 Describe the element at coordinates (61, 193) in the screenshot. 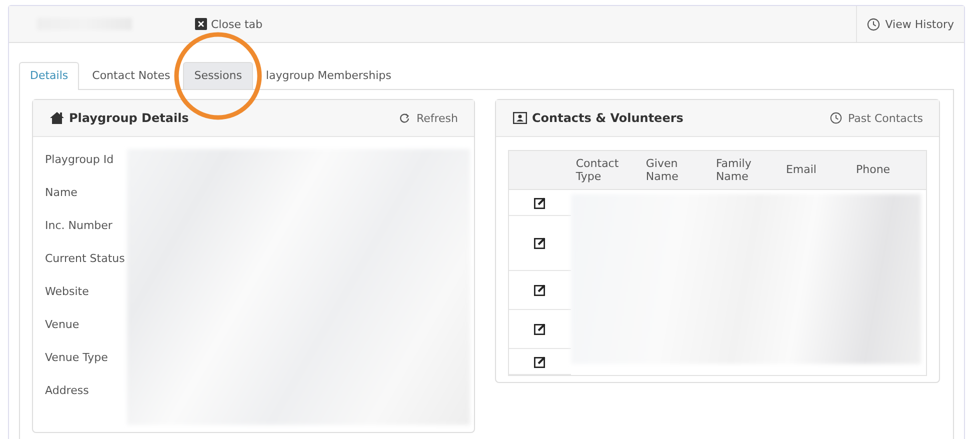

I see `field-label: Name` at that location.